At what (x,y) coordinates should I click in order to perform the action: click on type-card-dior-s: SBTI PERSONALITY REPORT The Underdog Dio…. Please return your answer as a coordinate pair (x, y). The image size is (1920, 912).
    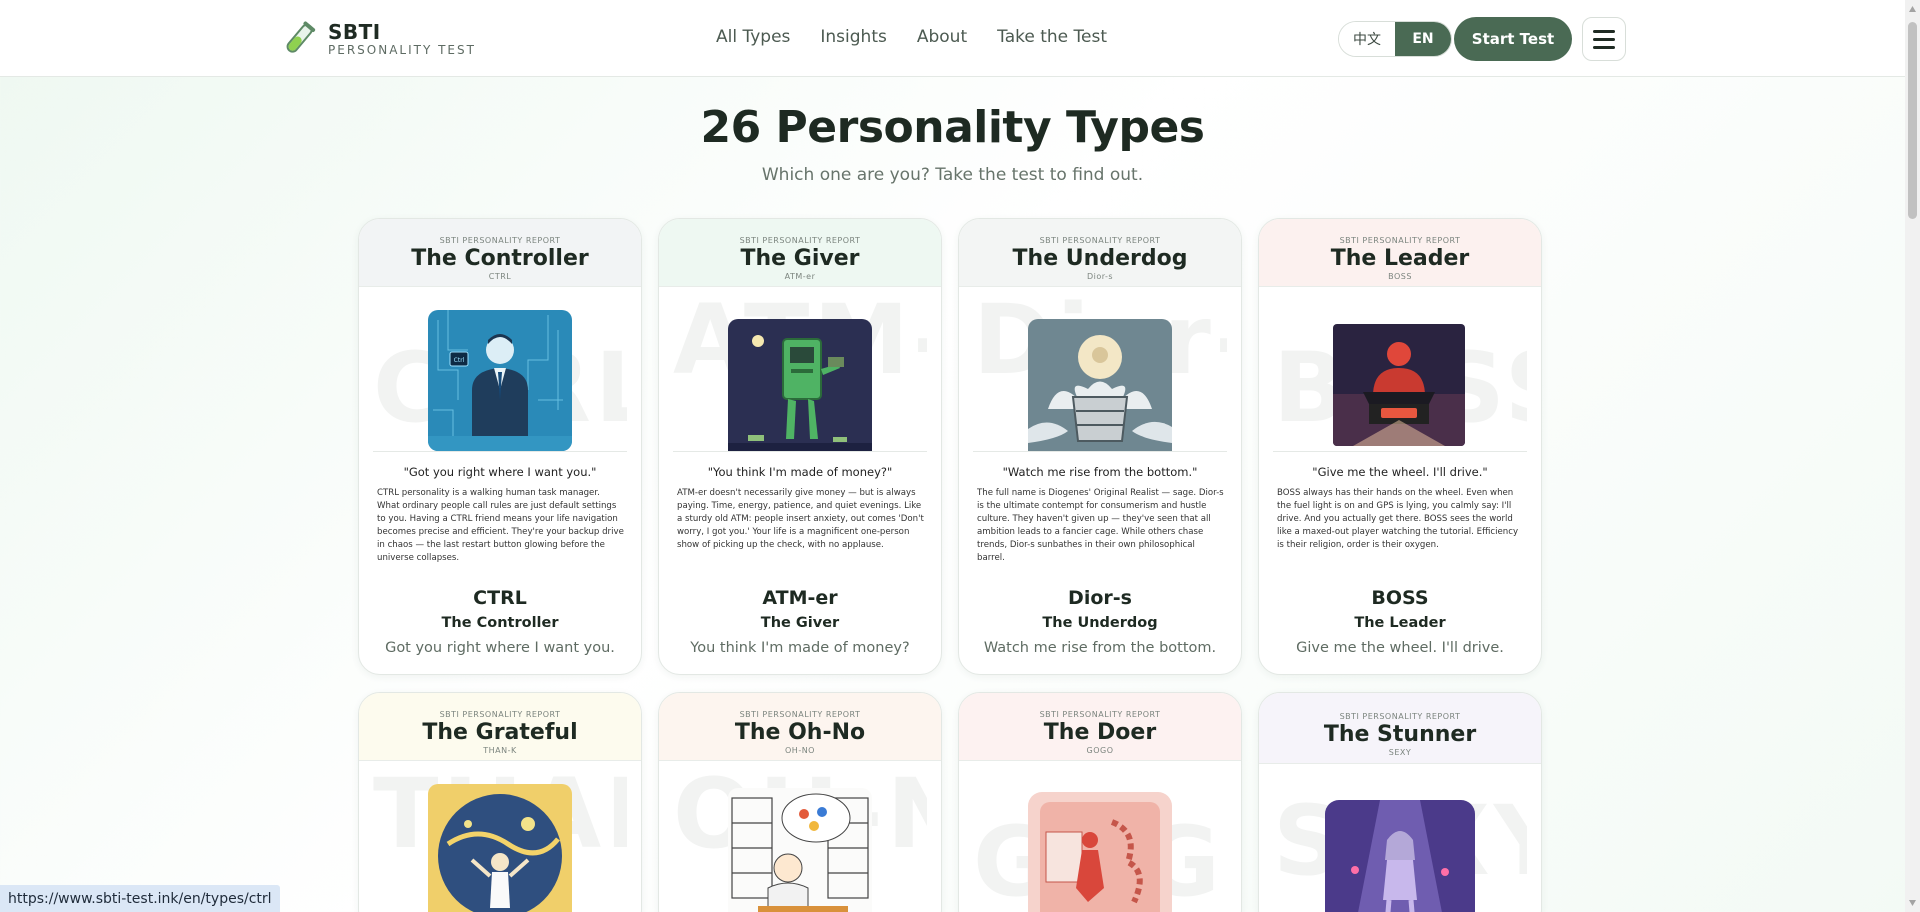
    Looking at the image, I should click on (1100, 446).